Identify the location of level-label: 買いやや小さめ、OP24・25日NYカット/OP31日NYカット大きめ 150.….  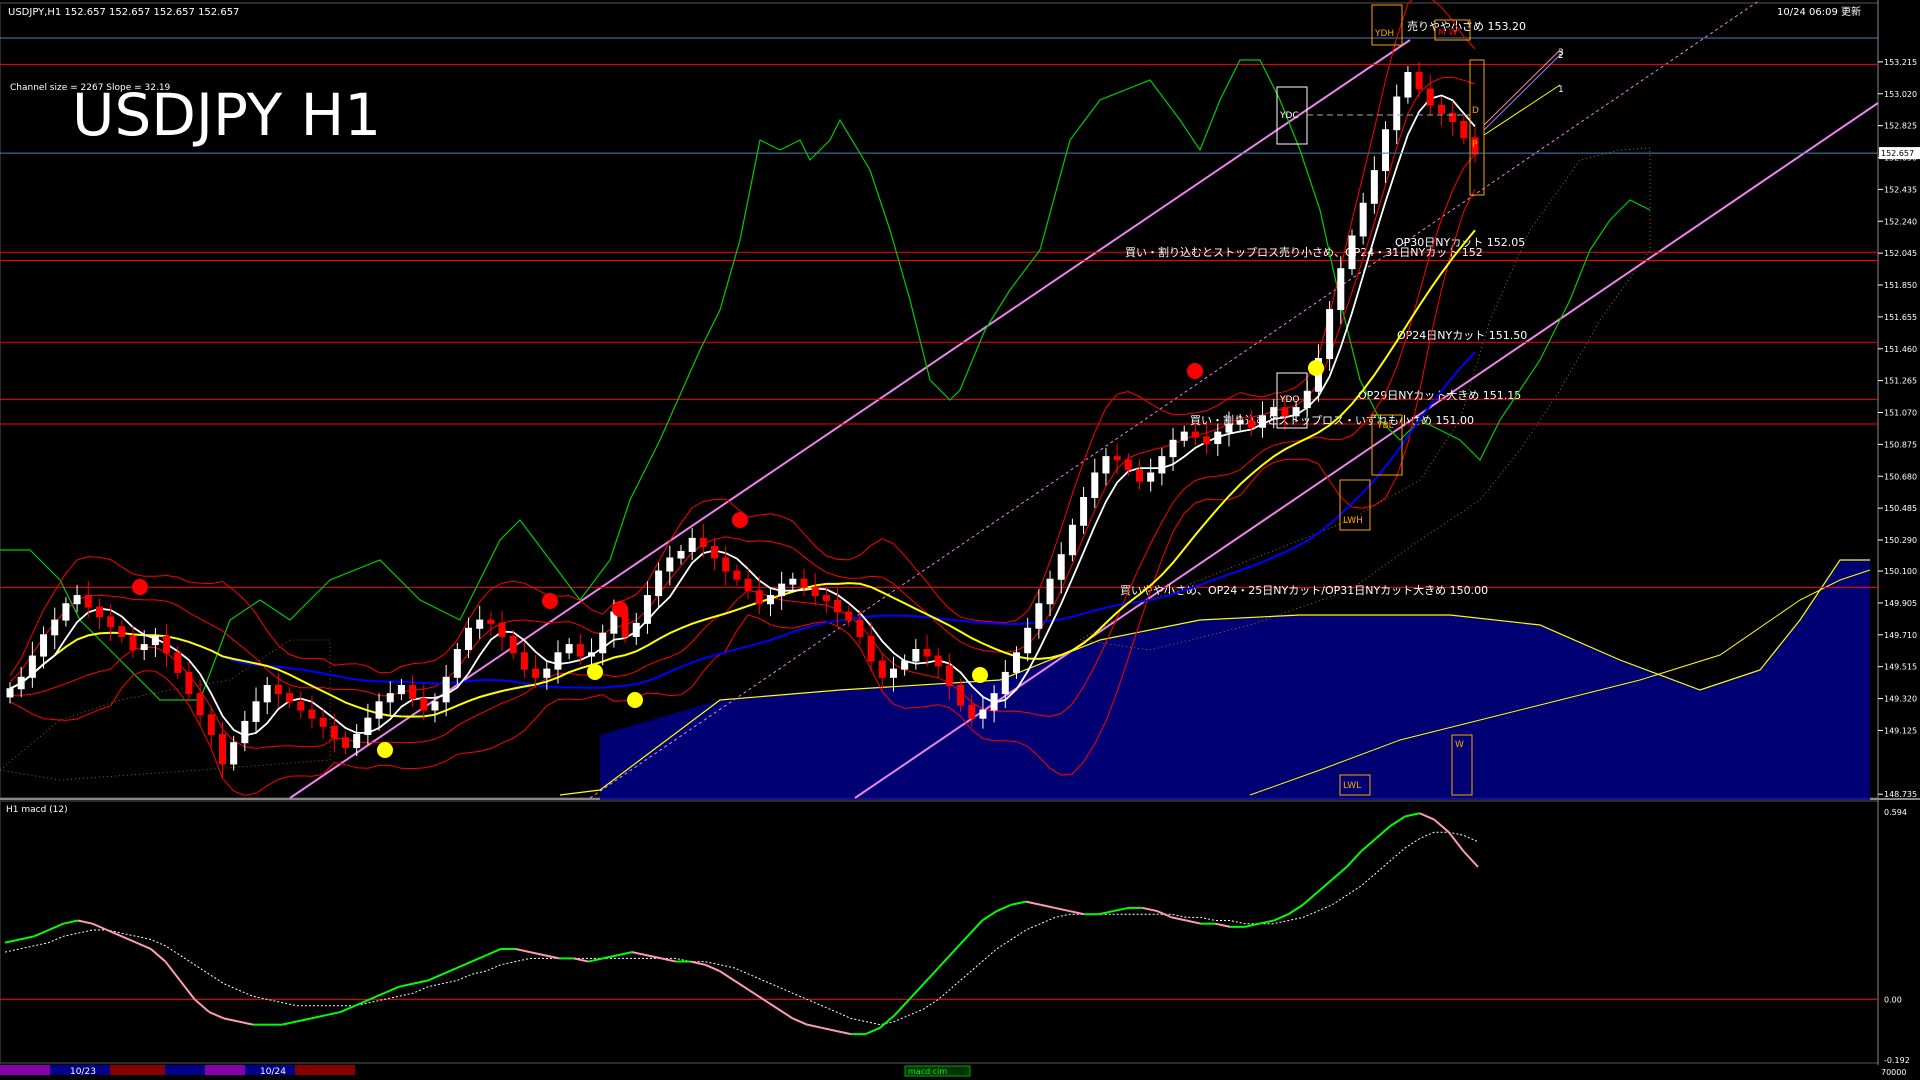
(1304, 590).